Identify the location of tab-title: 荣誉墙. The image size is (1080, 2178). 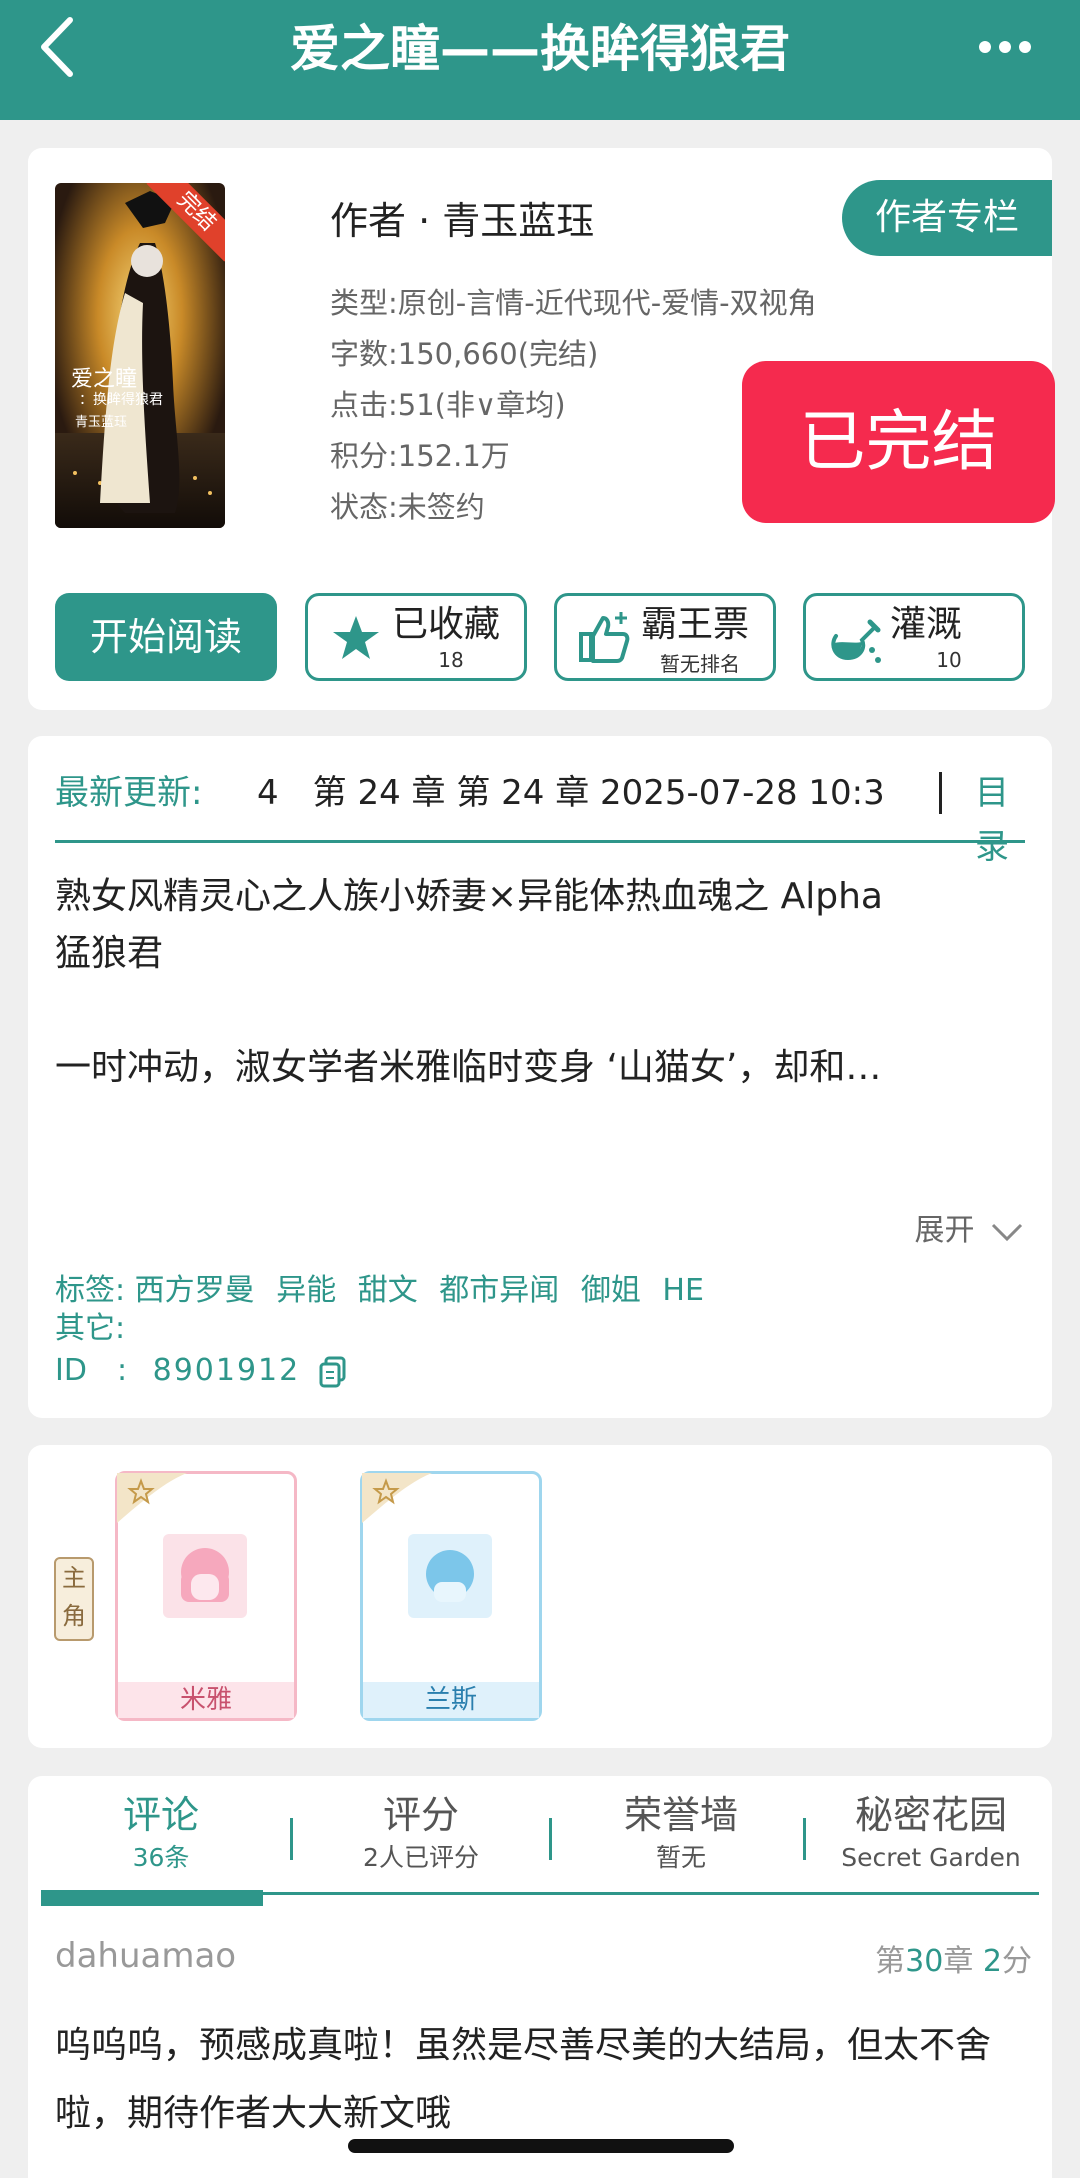
(680, 1815).